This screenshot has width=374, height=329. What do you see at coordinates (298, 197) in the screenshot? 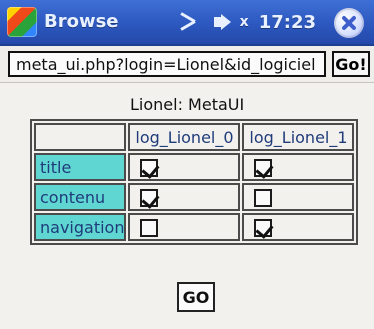
I see `cell-contenu-log1` at bounding box center [298, 197].